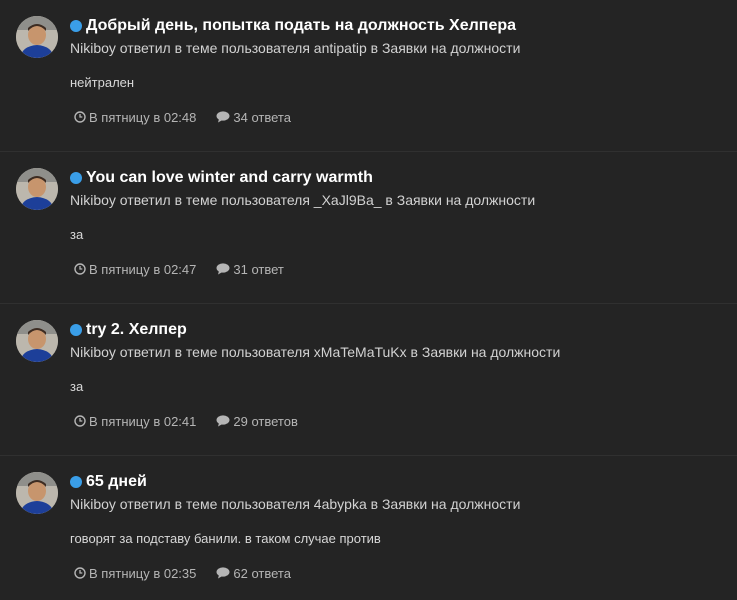 The height and width of the screenshot is (600, 737). I want to click on thread-title: 65 дней, so click(116, 482).